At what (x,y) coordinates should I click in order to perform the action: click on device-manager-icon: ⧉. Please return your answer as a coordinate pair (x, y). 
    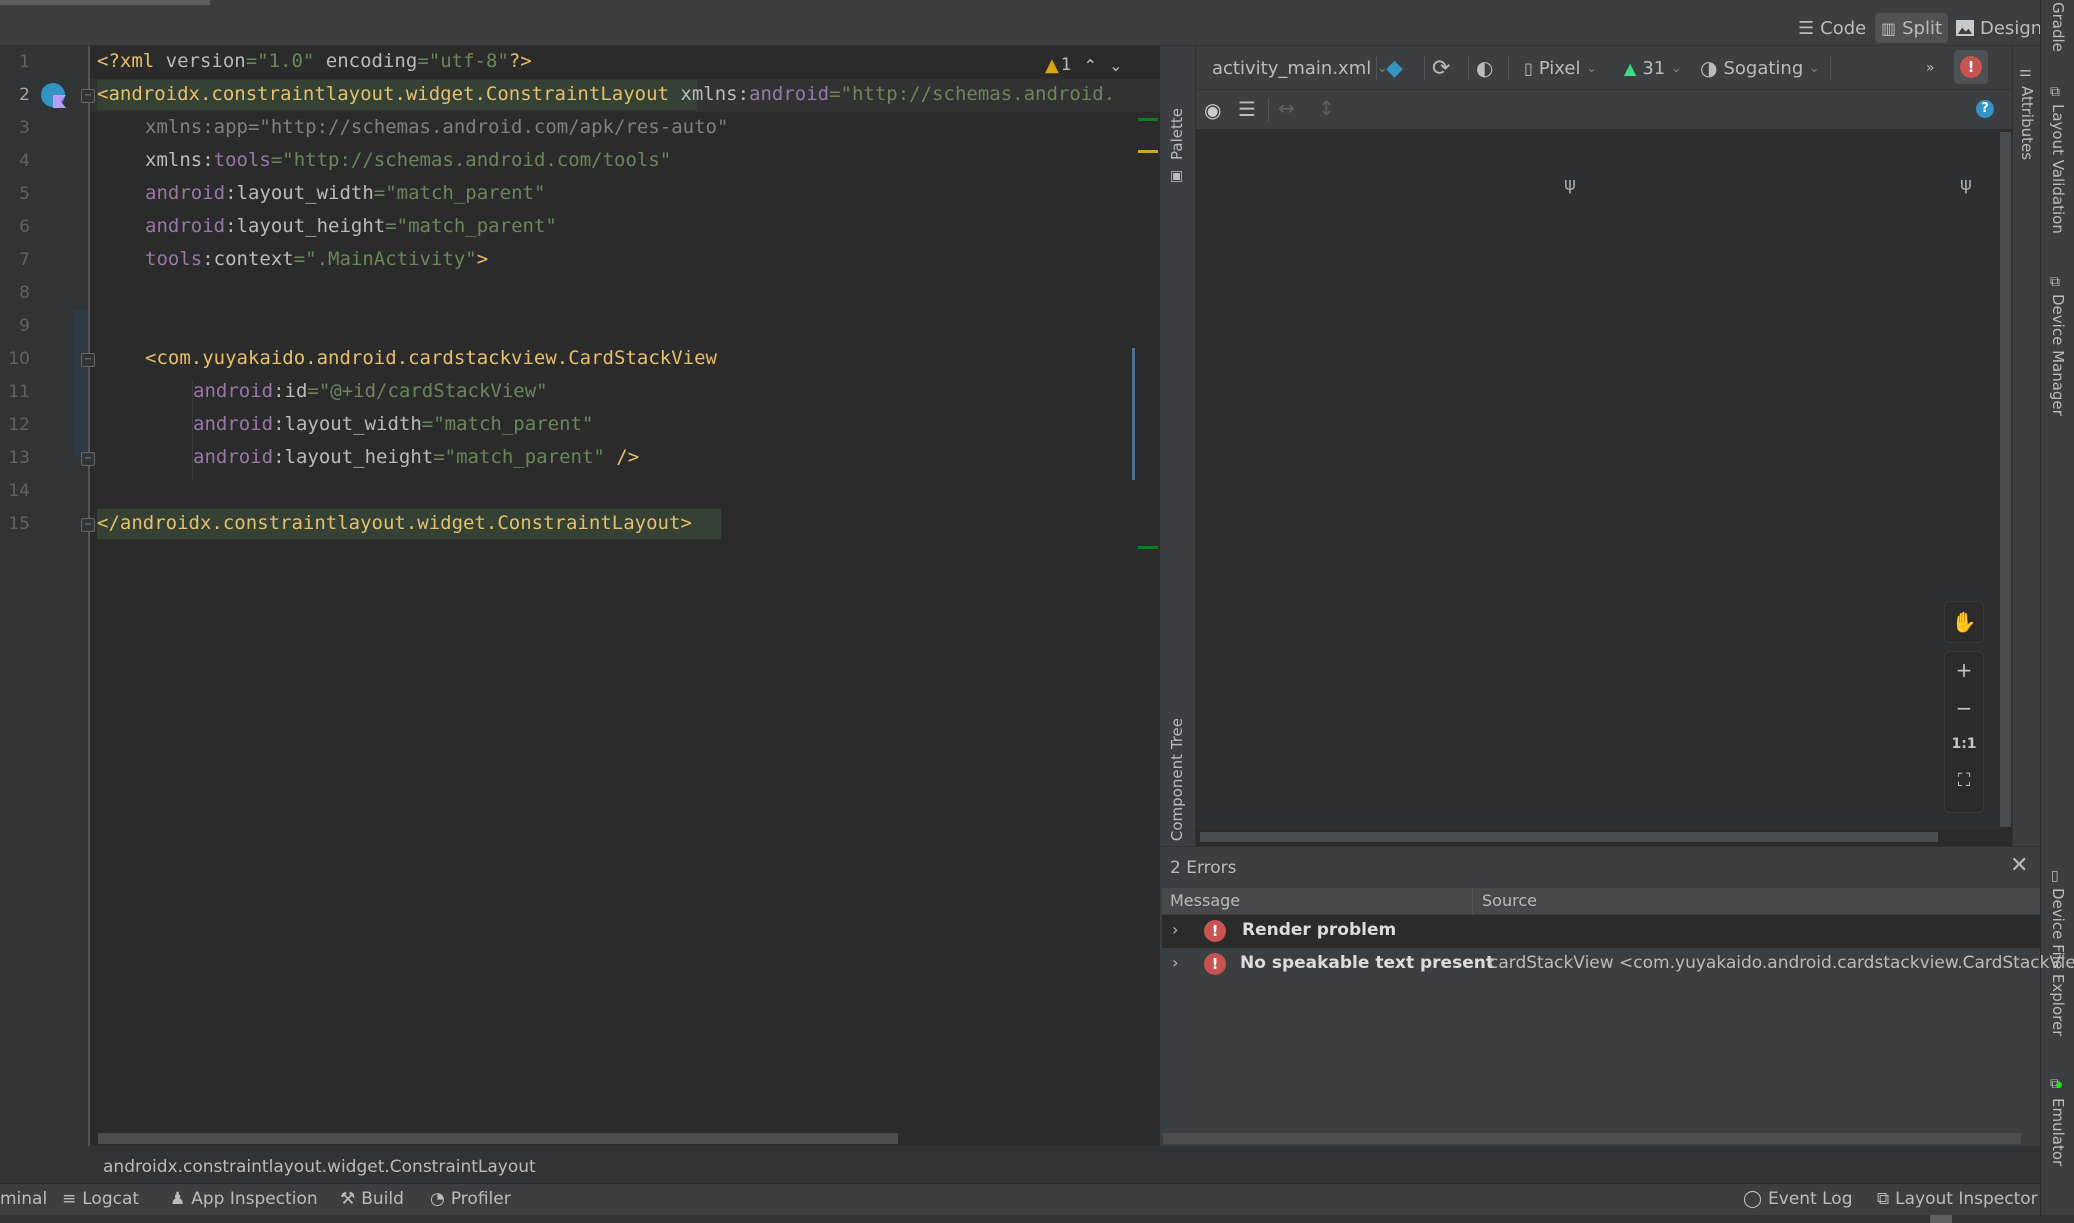
    Looking at the image, I should click on (2055, 282).